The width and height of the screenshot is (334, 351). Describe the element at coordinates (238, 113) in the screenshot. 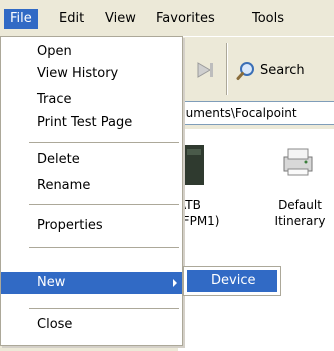

I see `address-value: cuments\Focalpoint` at that location.